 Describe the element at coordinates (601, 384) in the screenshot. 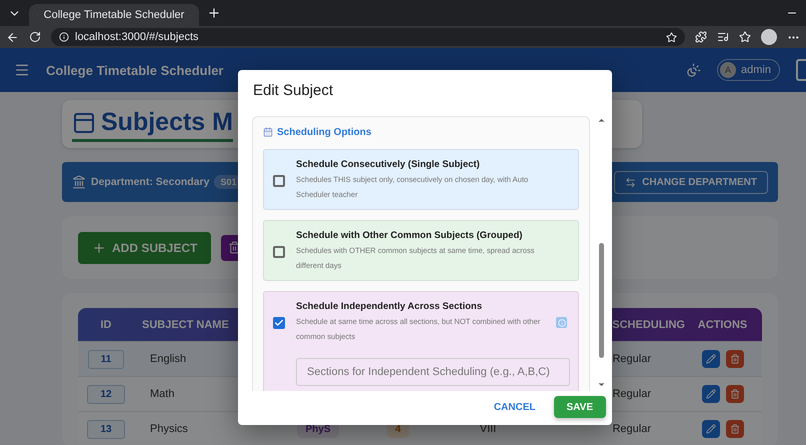

I see `scroll-down-icon` at that location.